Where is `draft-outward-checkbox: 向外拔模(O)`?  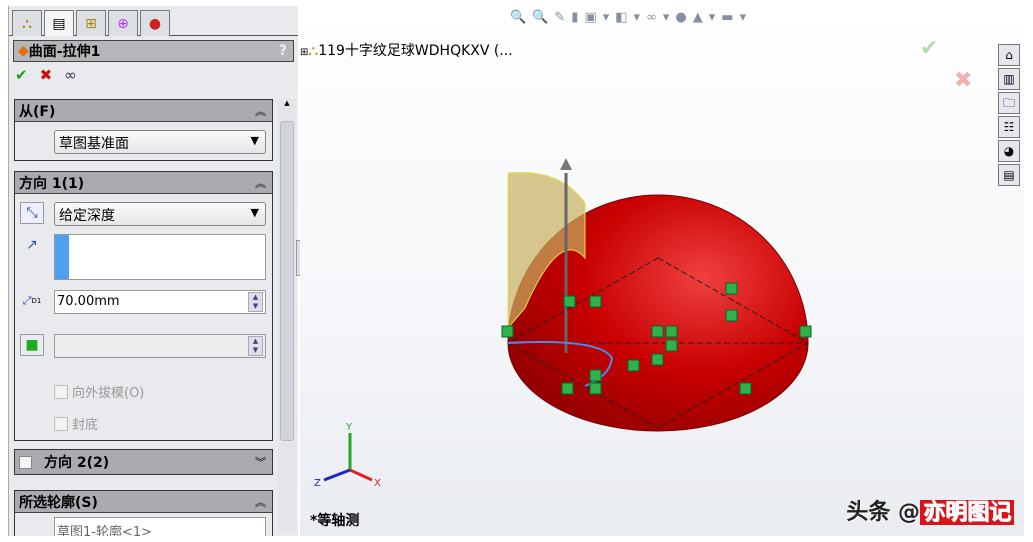
draft-outward-checkbox: 向外拔模(O) is located at coordinates (99, 391).